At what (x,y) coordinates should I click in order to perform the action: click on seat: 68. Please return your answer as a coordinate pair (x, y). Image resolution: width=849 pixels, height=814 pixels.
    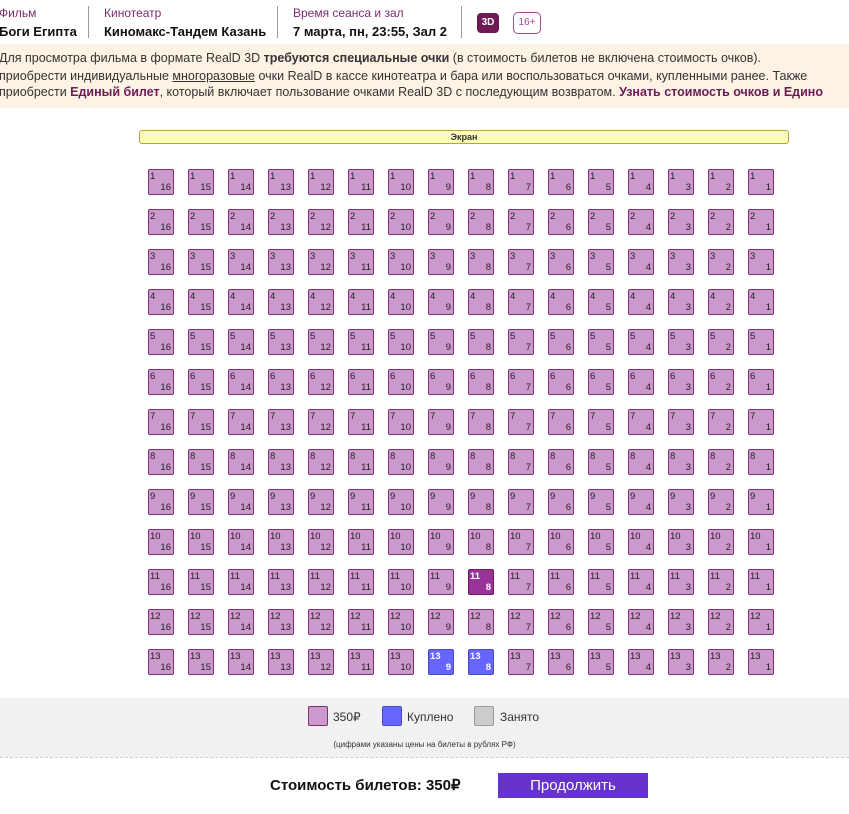
    Looking at the image, I should click on (481, 382).